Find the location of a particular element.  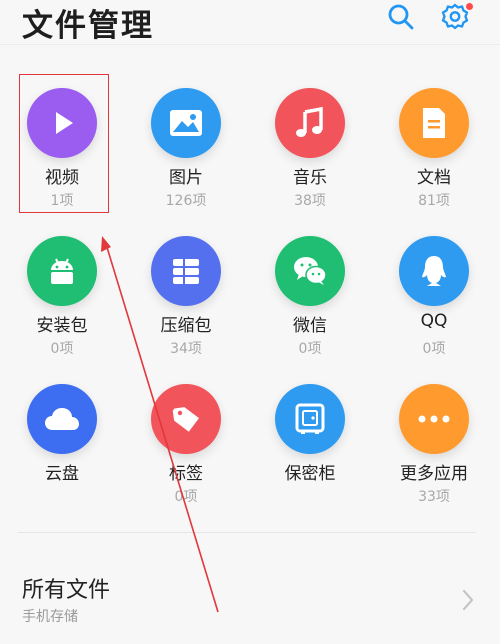

category-count: 34项 is located at coordinates (186, 349).